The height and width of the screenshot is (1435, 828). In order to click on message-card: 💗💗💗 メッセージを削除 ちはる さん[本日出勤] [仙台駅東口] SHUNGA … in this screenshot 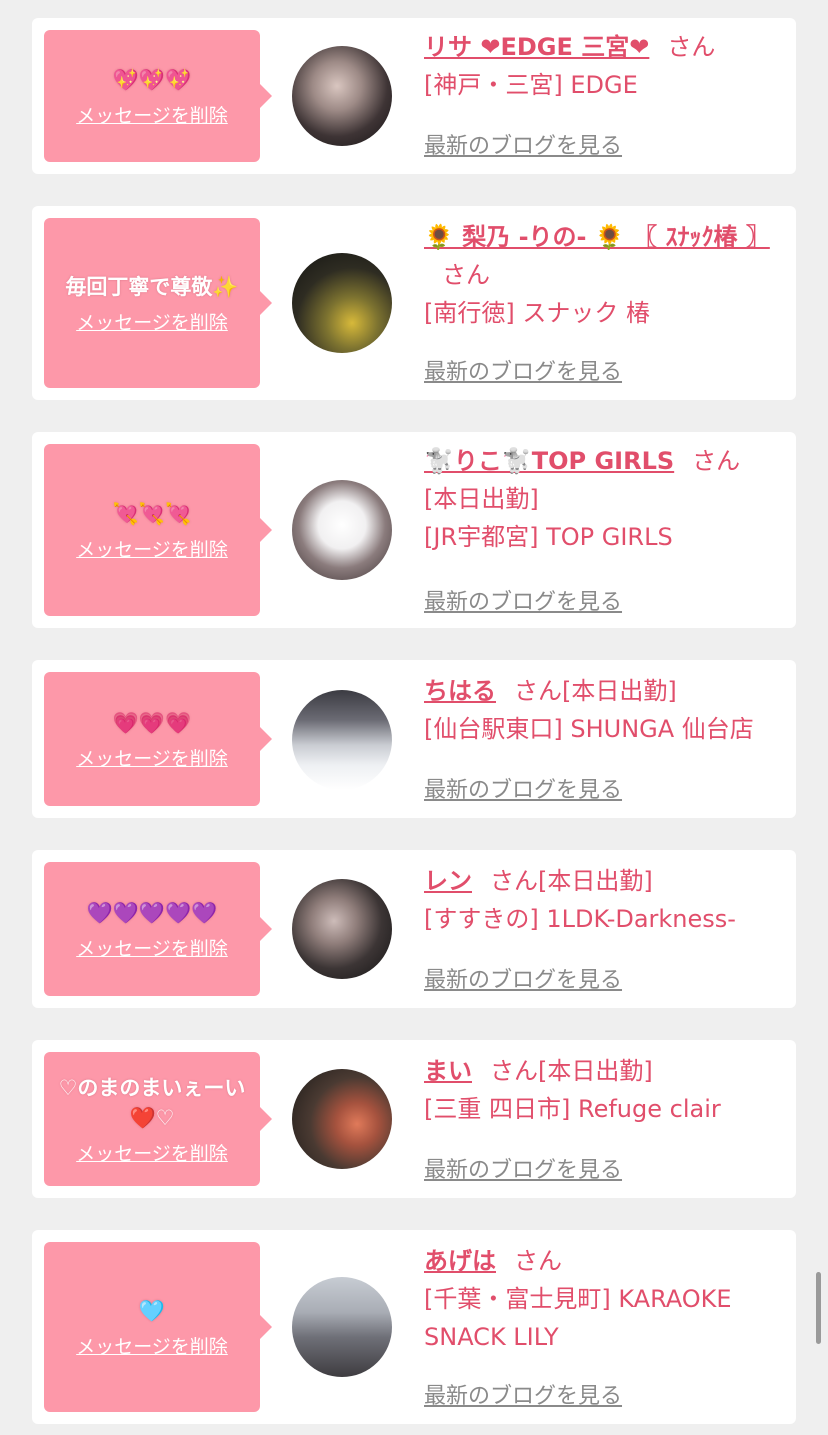, I will do `click(414, 739)`.